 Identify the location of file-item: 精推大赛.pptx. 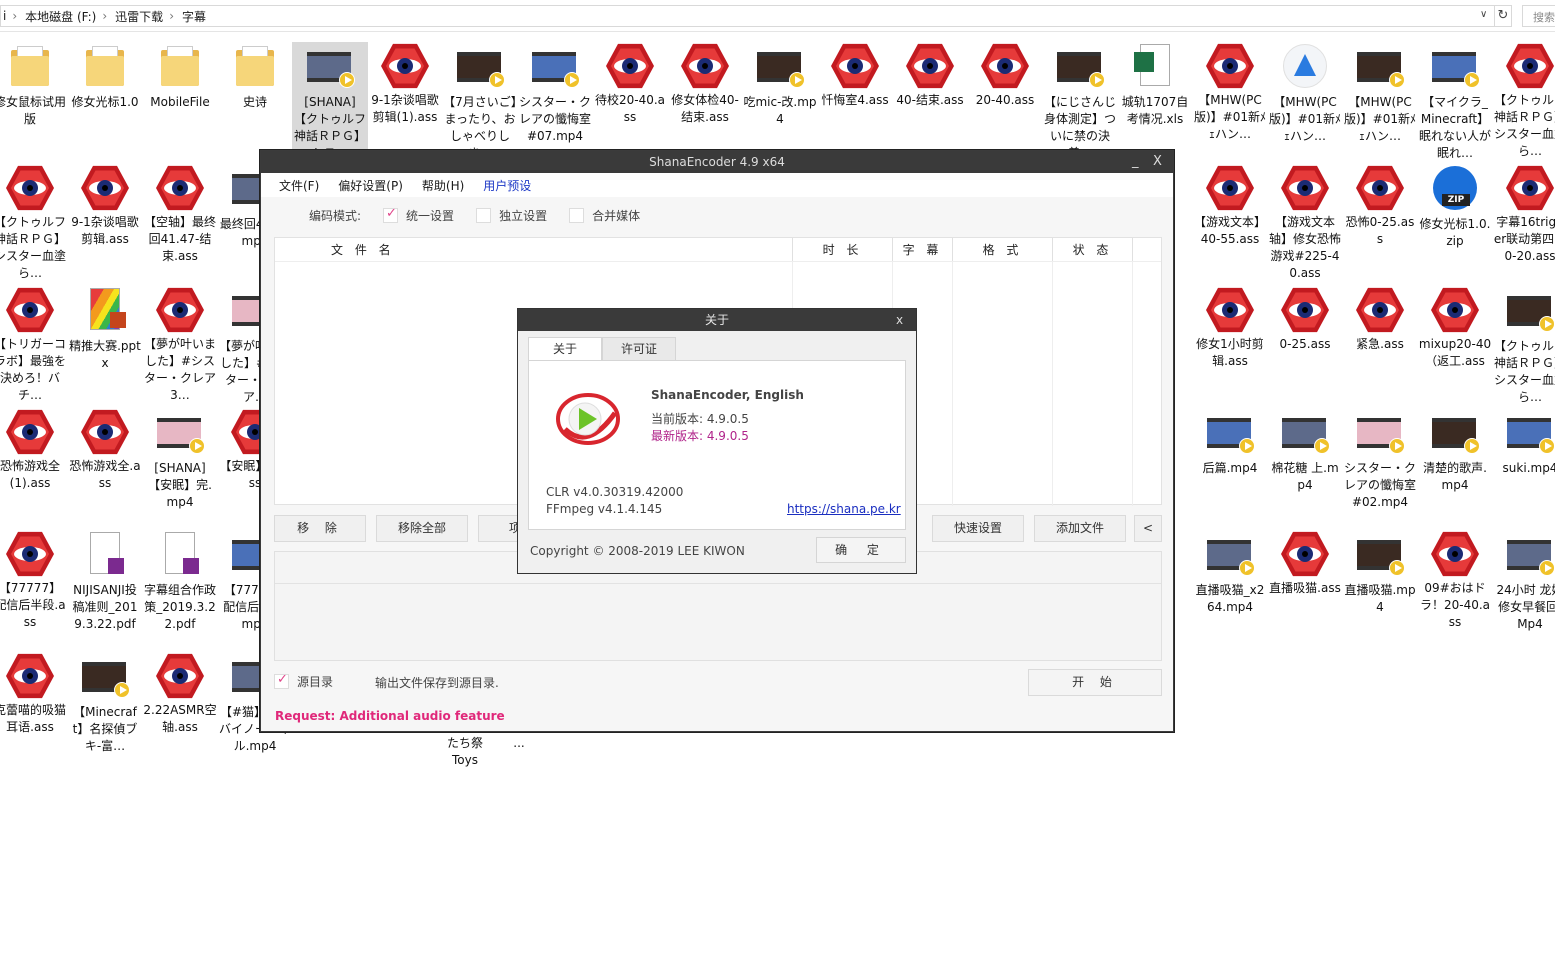
(105, 344).